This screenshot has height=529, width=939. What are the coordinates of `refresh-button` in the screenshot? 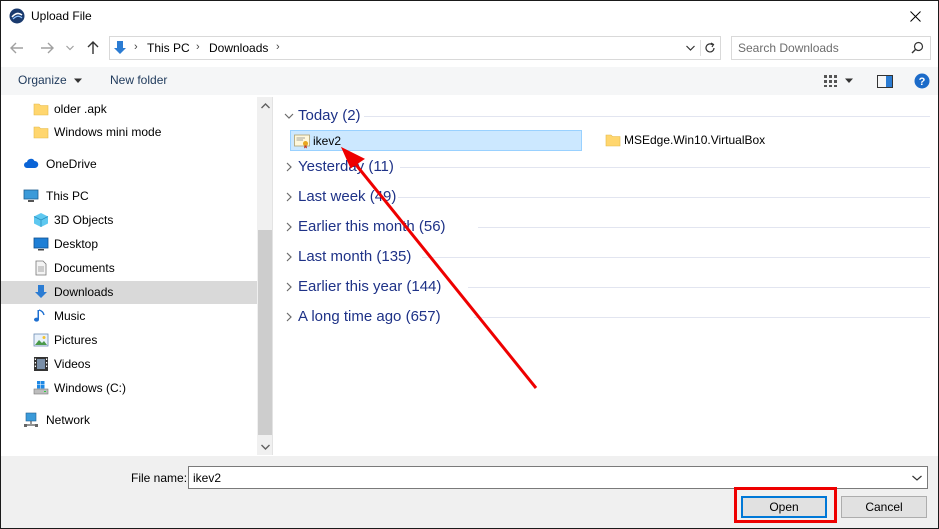 It's located at (709, 48).